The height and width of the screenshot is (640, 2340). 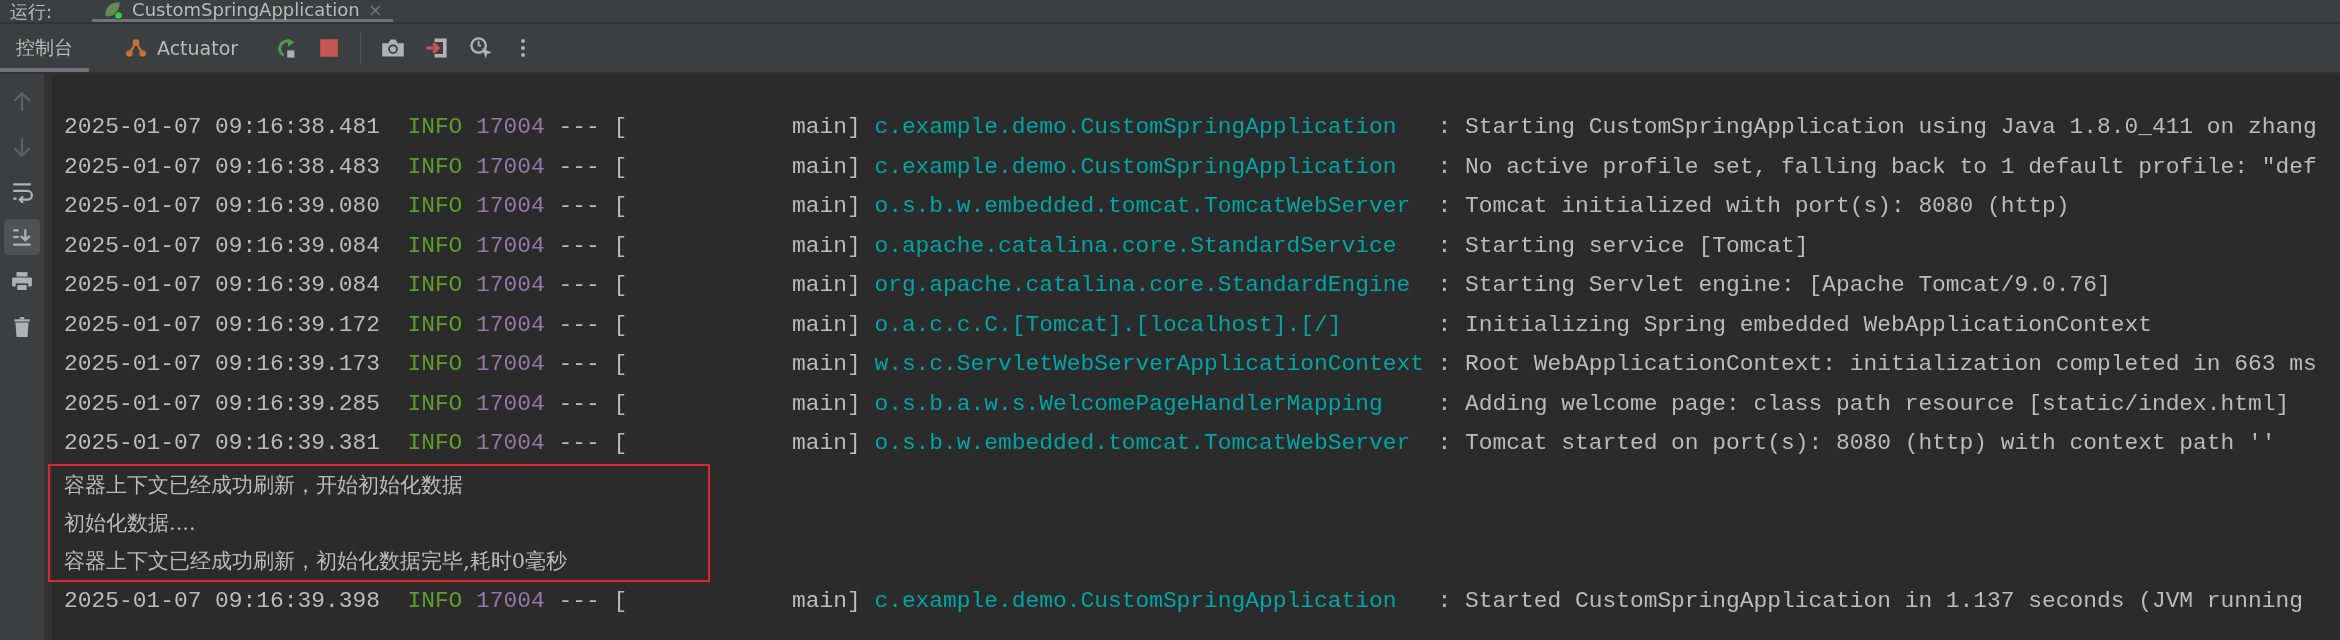 What do you see at coordinates (136, 48) in the screenshot?
I see `actuator-icon` at bounding box center [136, 48].